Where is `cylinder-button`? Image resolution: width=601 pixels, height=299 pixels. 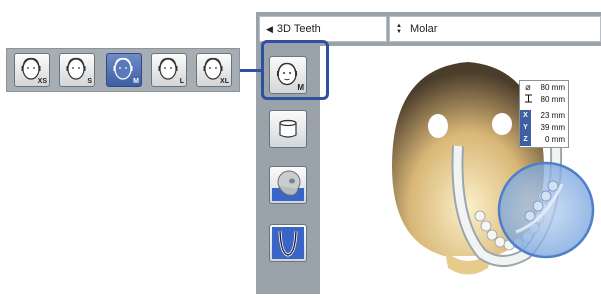 cylinder-button is located at coordinates (288, 129).